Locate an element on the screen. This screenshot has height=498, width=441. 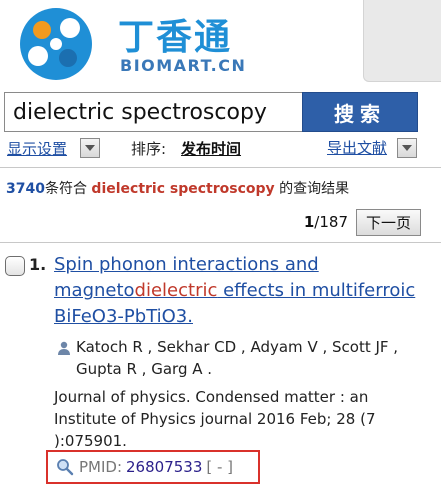
export-dropdown-icon is located at coordinates (407, 148).